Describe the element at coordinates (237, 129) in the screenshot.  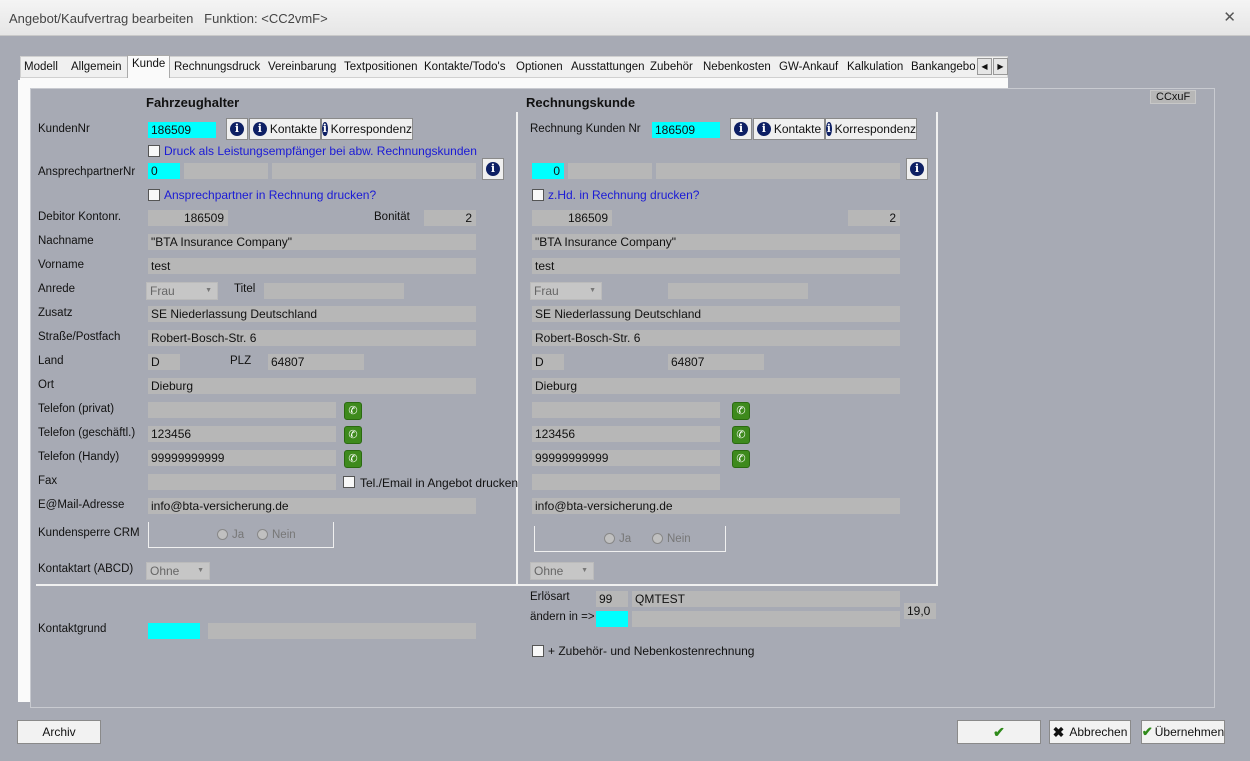
I see `kunden-info-button: i` at that location.